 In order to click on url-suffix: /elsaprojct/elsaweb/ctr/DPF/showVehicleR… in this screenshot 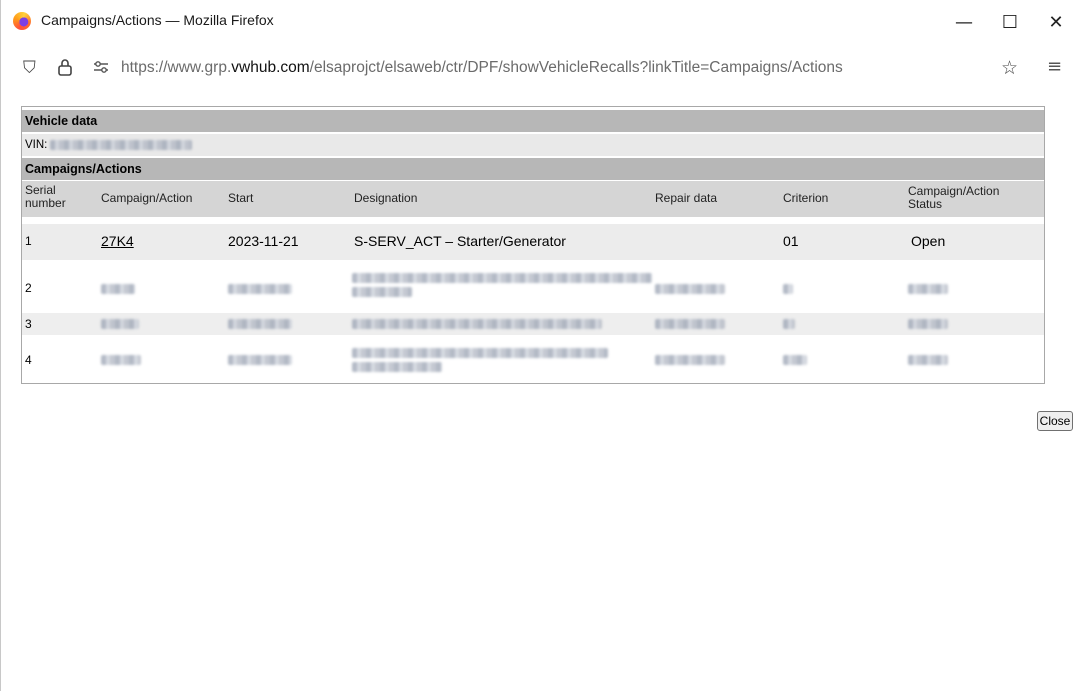, I will do `click(576, 67)`.